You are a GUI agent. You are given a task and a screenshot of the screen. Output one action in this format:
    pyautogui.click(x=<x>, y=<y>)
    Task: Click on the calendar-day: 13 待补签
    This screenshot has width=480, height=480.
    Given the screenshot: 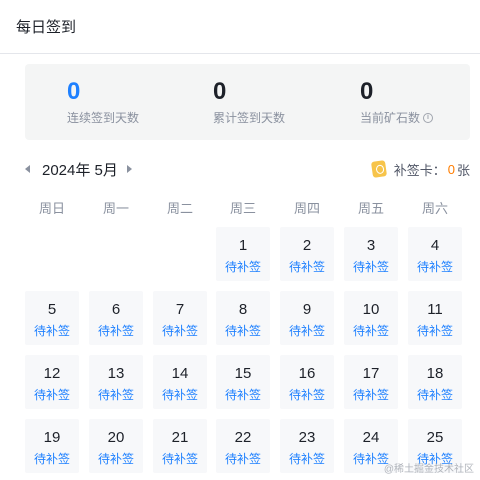 What is the action you would take?
    pyautogui.click(x=116, y=382)
    